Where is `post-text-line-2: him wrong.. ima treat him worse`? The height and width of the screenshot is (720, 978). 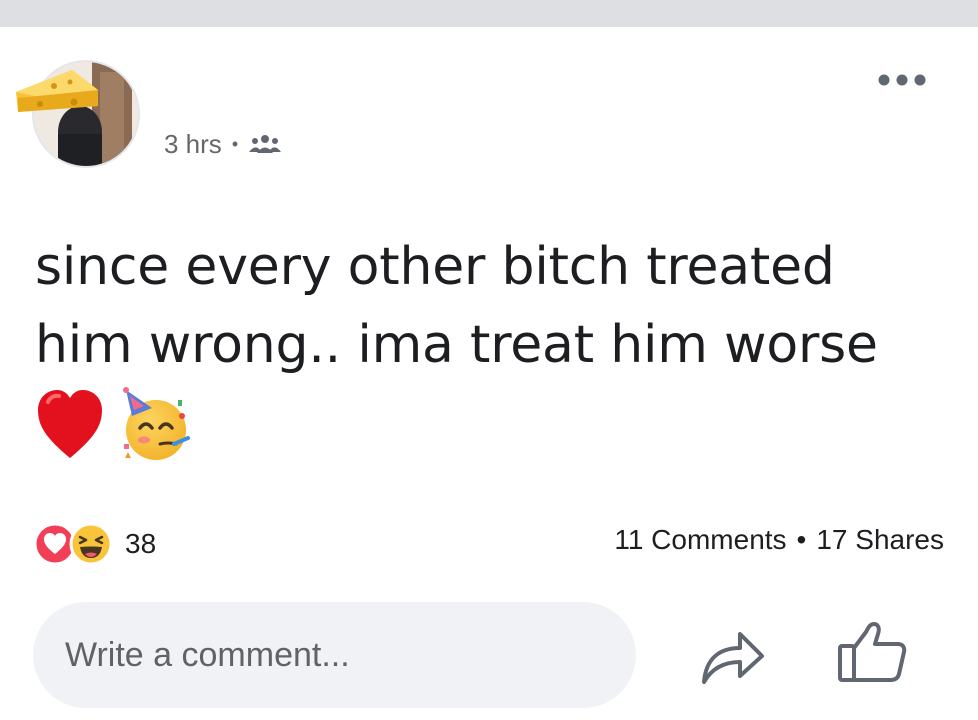
post-text-line-2: him wrong.. ima treat him worse is located at coordinates (456, 345).